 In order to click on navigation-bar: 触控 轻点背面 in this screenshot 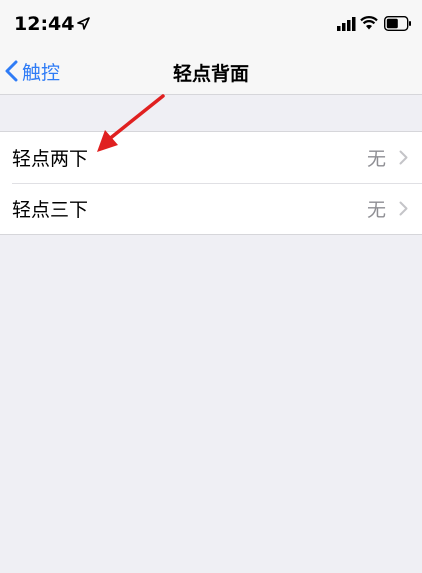, I will do `click(211, 71)`.